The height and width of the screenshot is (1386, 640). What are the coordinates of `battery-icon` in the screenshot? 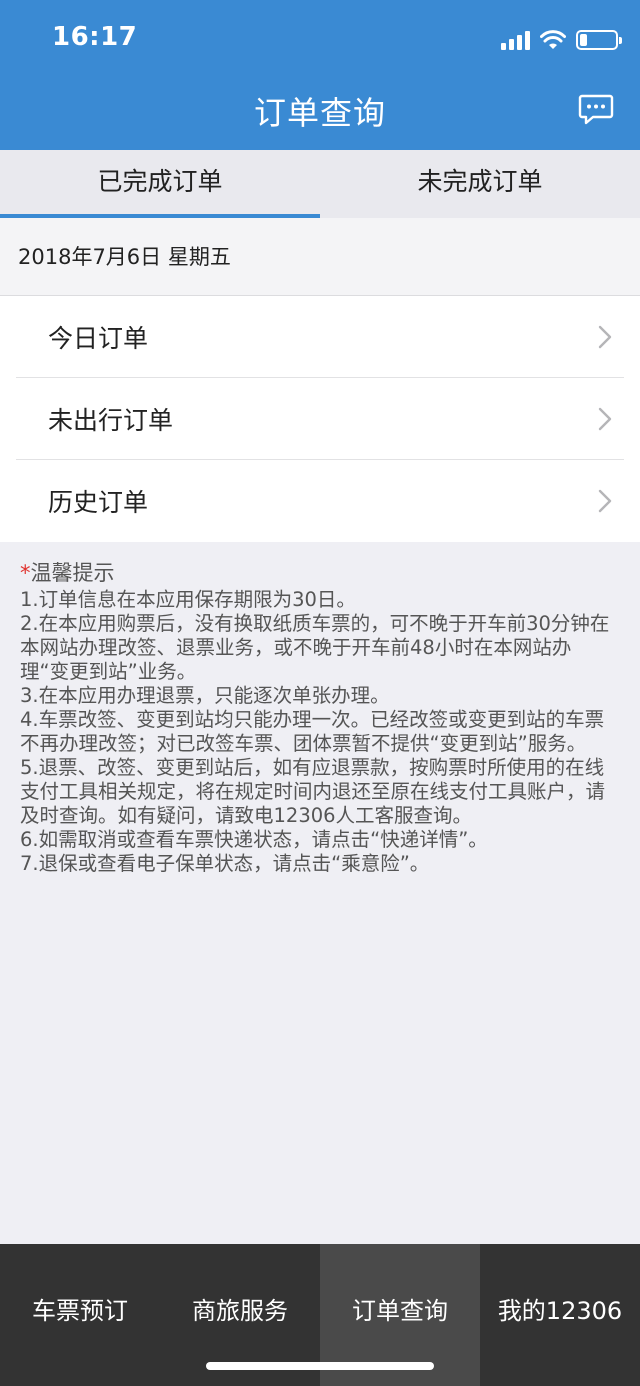 It's located at (599, 40).